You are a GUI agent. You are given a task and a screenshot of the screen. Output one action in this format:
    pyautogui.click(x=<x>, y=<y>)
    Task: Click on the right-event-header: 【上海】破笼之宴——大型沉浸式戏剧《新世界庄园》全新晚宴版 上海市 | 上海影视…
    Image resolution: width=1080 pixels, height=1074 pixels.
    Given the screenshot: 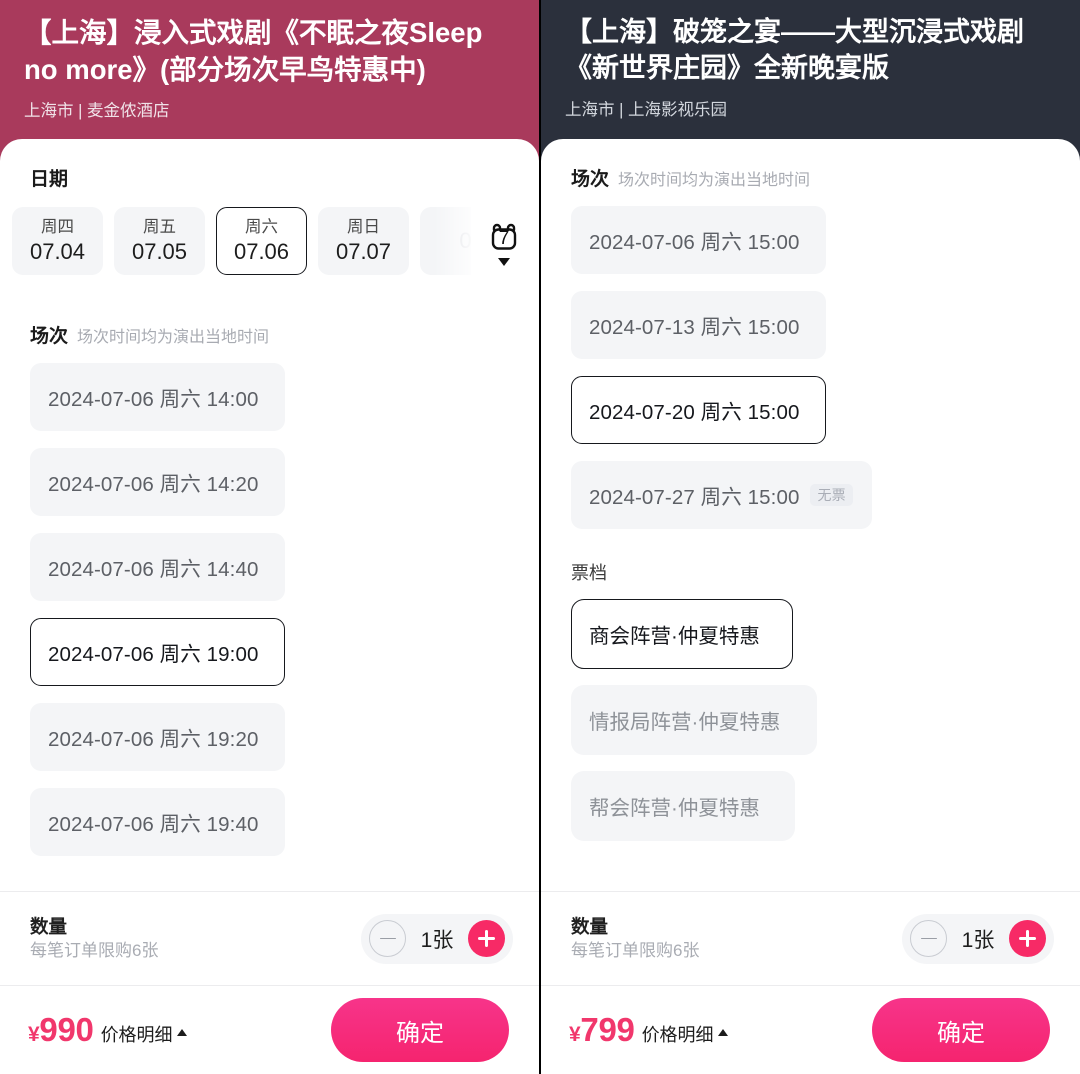 What is the action you would take?
    pyautogui.click(x=810, y=69)
    